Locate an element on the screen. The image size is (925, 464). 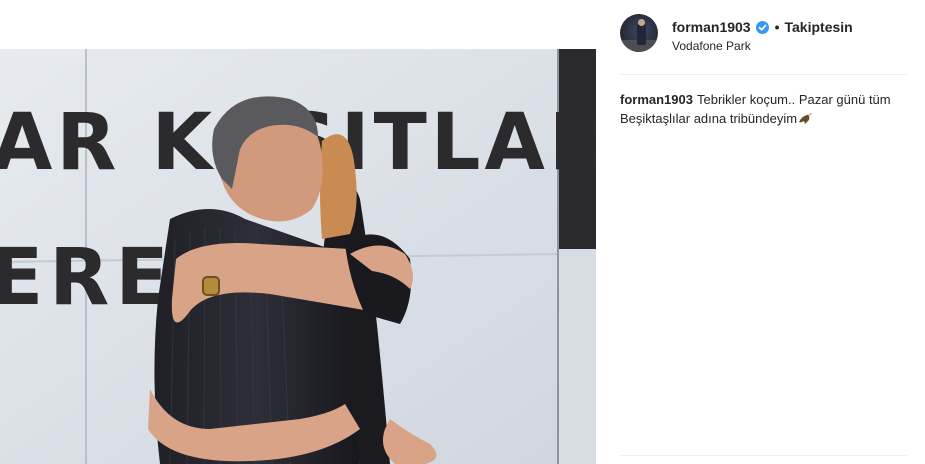
username-link: forman1903 is located at coordinates (711, 27).